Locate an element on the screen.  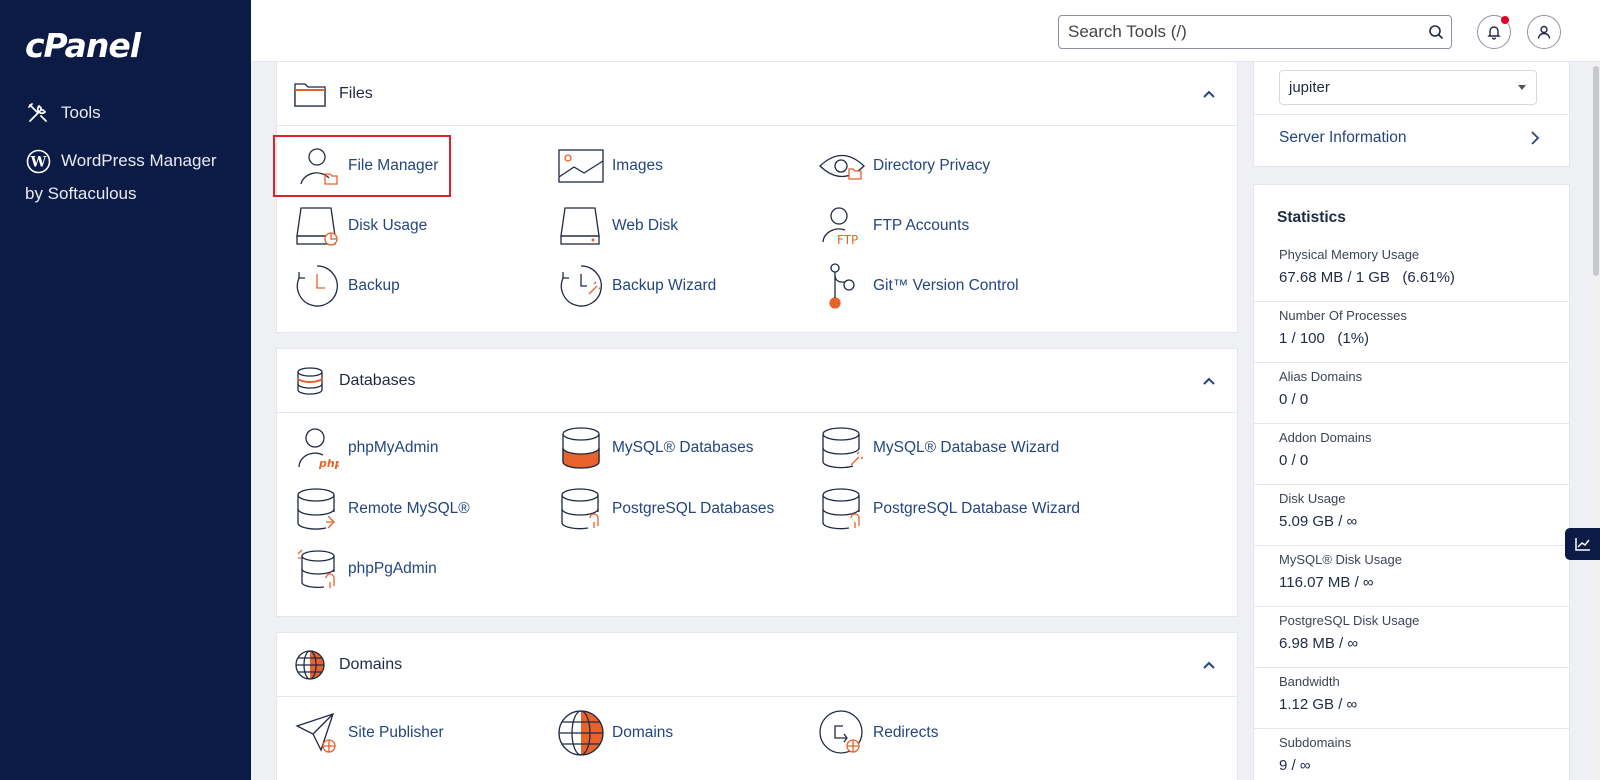
stat-label: Addon Domains is located at coordinates (1325, 437).